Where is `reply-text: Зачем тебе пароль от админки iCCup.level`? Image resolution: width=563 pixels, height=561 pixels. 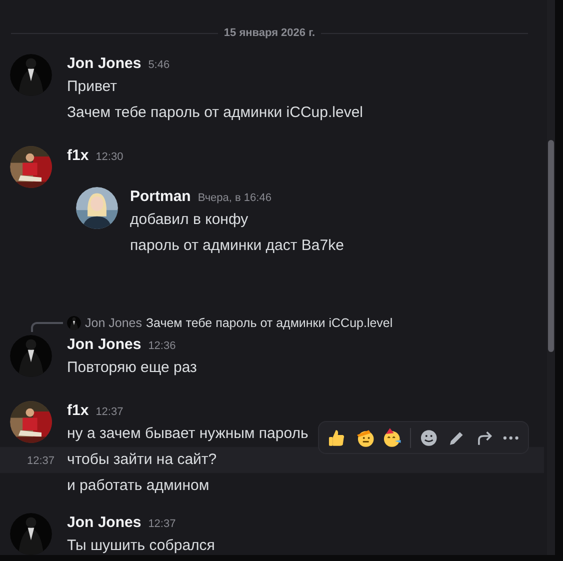
reply-text: Зачем тебе пароль от админки iCCup.level is located at coordinates (269, 323).